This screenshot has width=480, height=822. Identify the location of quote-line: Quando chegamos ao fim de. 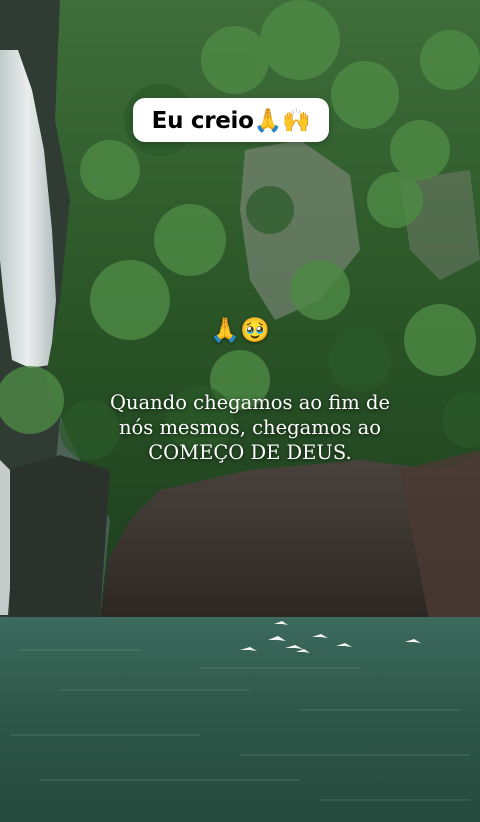
(250, 402).